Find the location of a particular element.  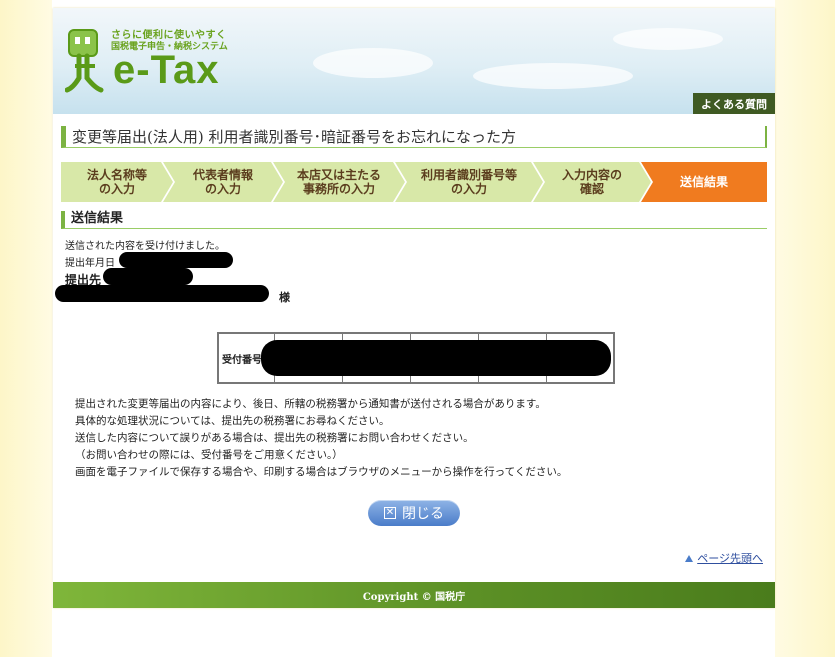

step-1: 法人名称等 の入力 is located at coordinates (117, 182).